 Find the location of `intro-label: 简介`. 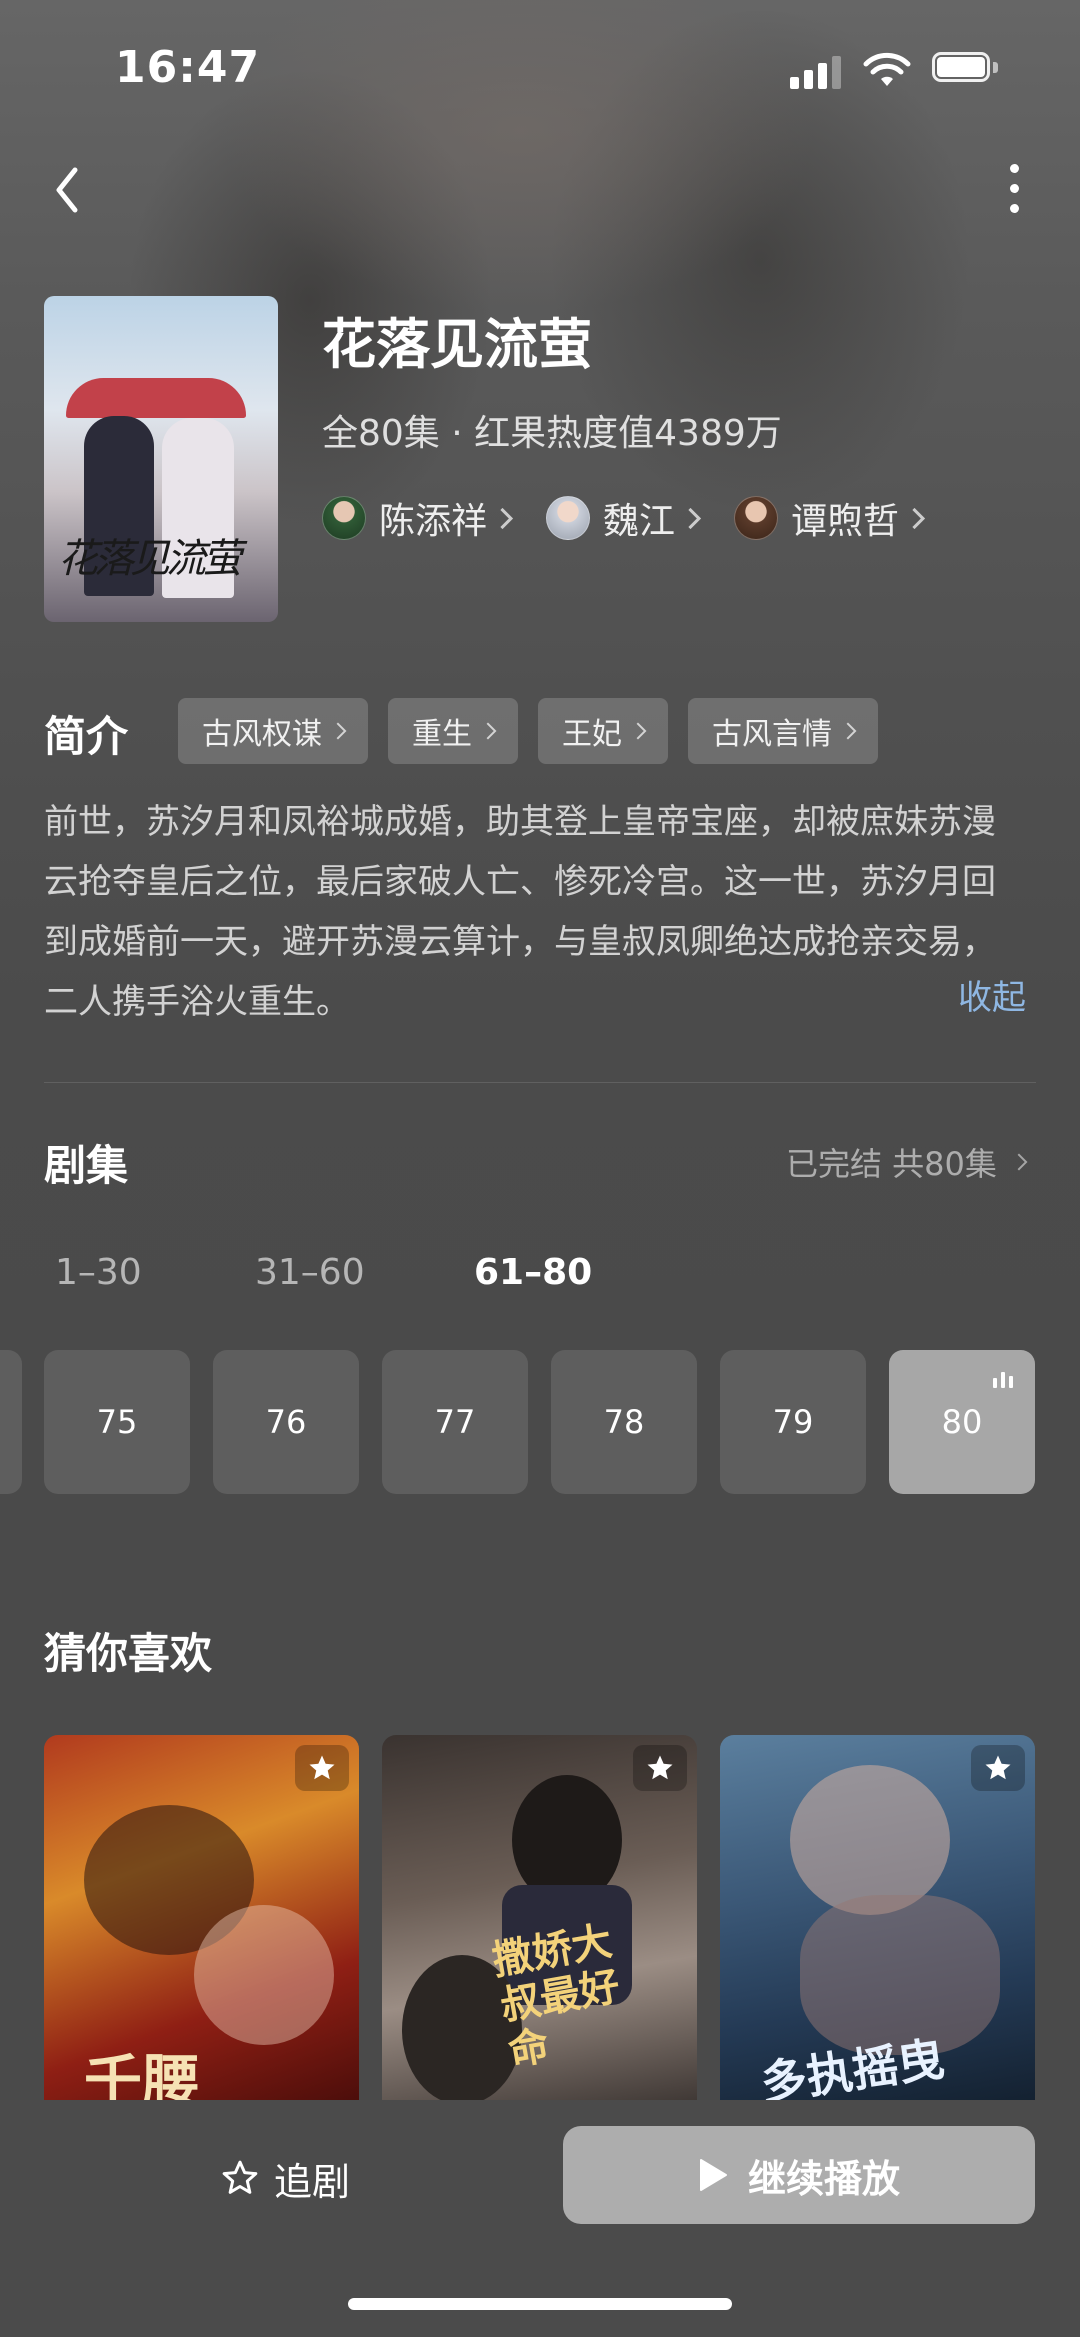

intro-label: 简介 is located at coordinates (86, 736).